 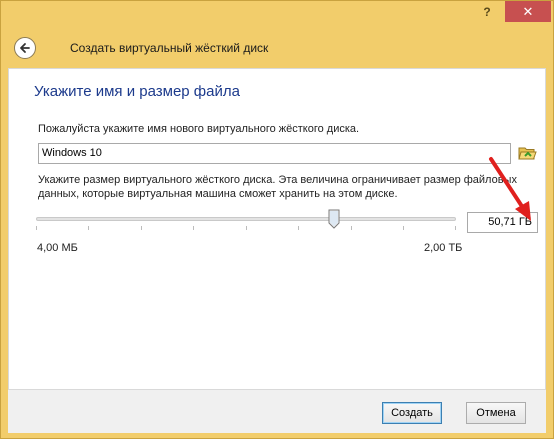 What do you see at coordinates (487, 11) in the screenshot?
I see `help-button: ?` at bounding box center [487, 11].